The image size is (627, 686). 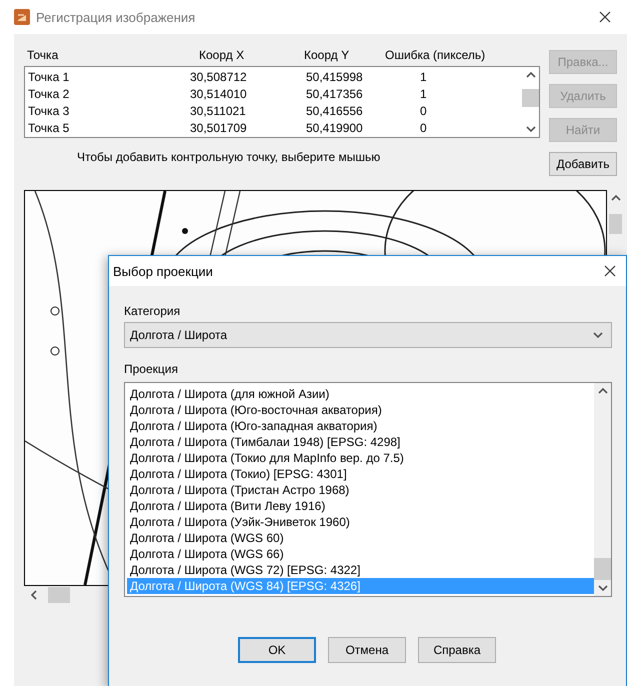 What do you see at coordinates (277, 650) in the screenshot?
I see `dialog-button: OK` at bounding box center [277, 650].